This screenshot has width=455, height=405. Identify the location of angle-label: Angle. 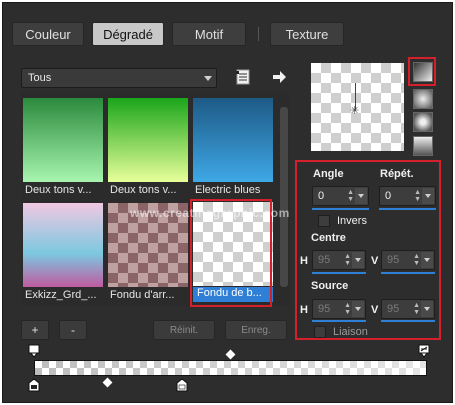
(328, 174).